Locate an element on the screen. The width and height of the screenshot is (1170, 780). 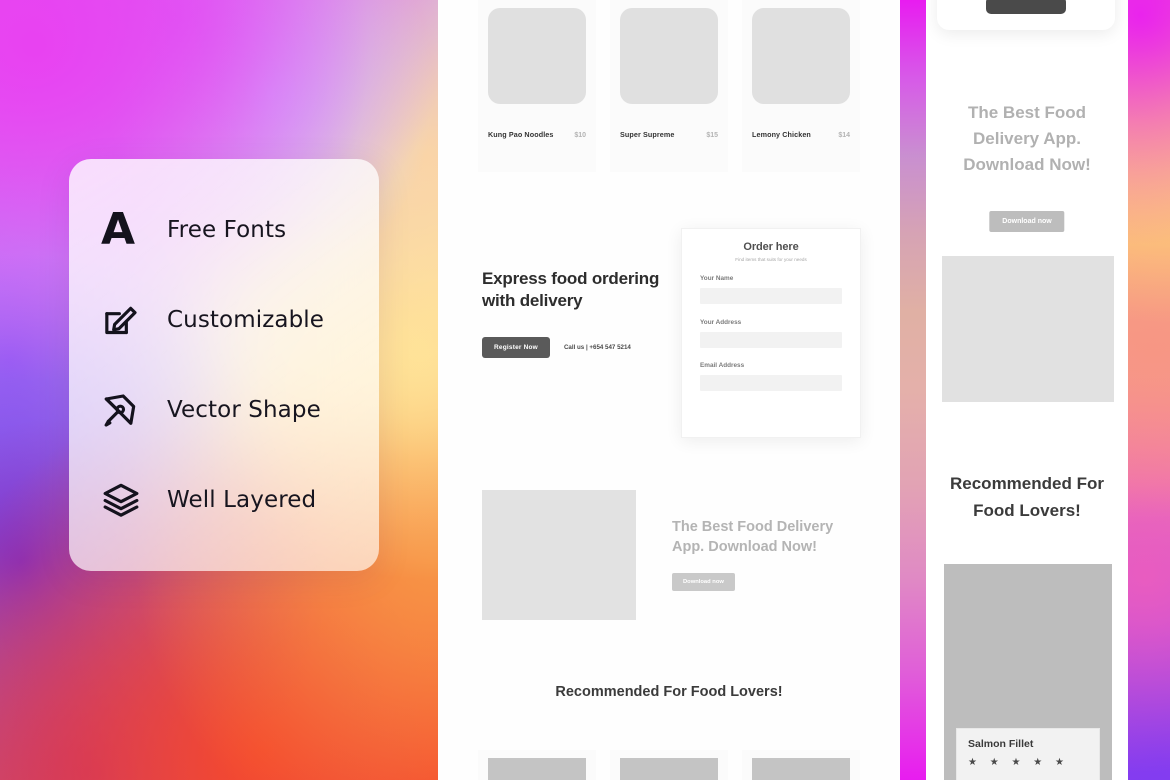
food-name: Super Supreme is located at coordinates (647, 134).